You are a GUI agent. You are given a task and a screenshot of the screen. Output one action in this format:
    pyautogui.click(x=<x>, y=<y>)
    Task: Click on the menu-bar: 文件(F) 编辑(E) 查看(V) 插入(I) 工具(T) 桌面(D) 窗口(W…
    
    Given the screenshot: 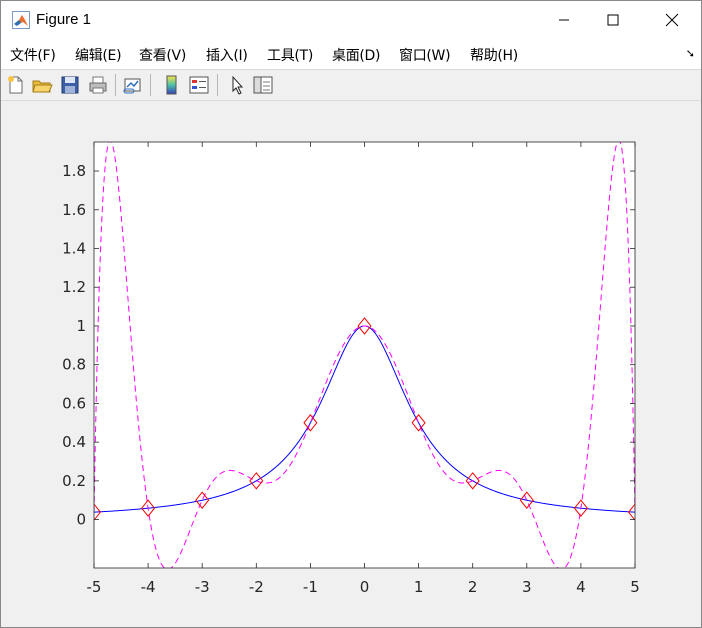 What is the action you would take?
    pyautogui.click(x=351, y=54)
    